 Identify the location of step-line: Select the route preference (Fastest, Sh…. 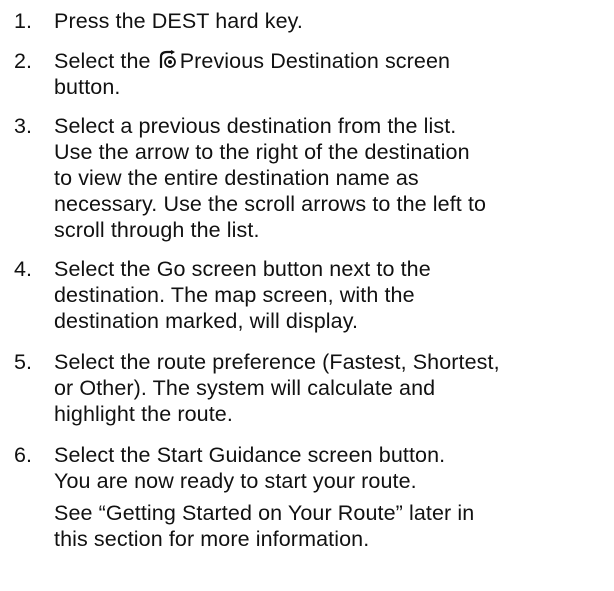
(277, 362).